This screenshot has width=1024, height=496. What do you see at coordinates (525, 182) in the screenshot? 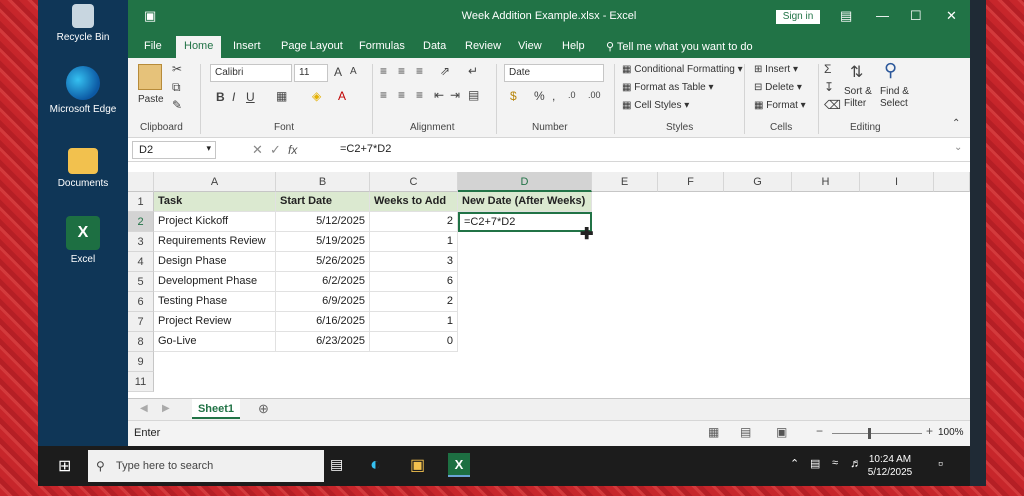
I see `column-header-d: D` at bounding box center [525, 182].